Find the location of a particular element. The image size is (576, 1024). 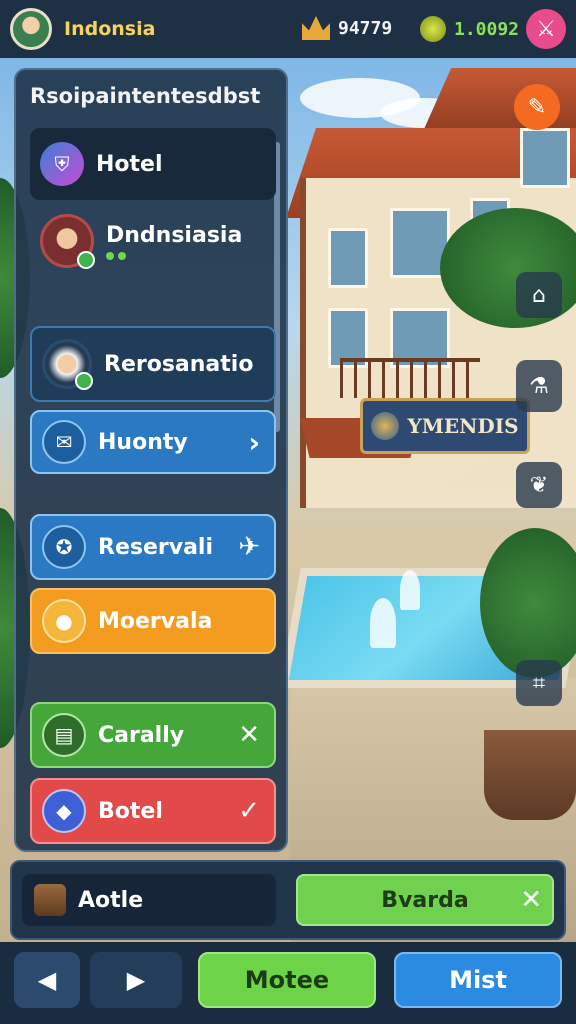

menu-item-reservations: Rerosanatio is located at coordinates (153, 364).